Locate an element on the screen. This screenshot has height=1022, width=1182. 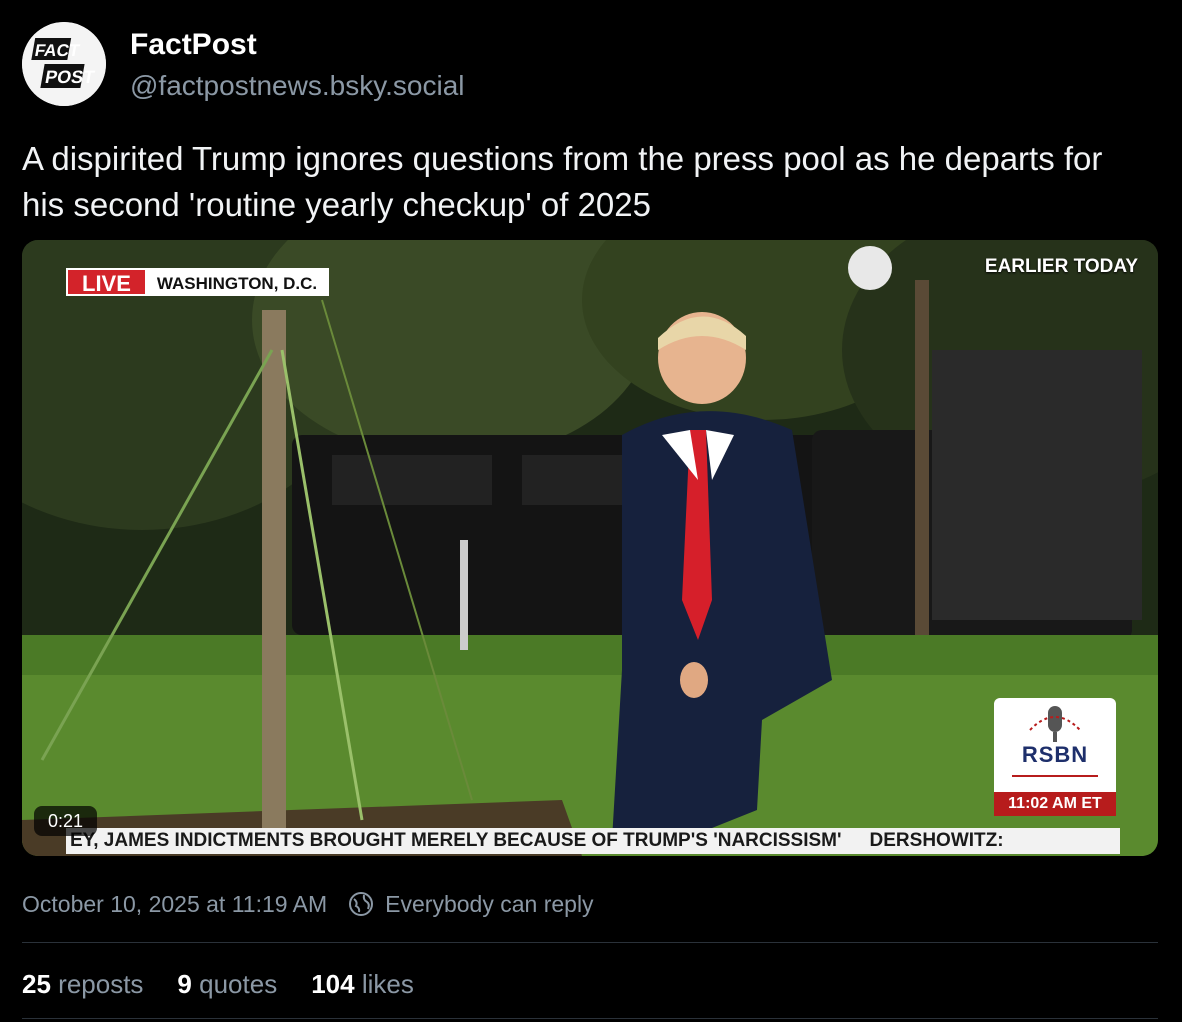
reply-setting-label: Everybody can reply is located at coordinates (489, 903).